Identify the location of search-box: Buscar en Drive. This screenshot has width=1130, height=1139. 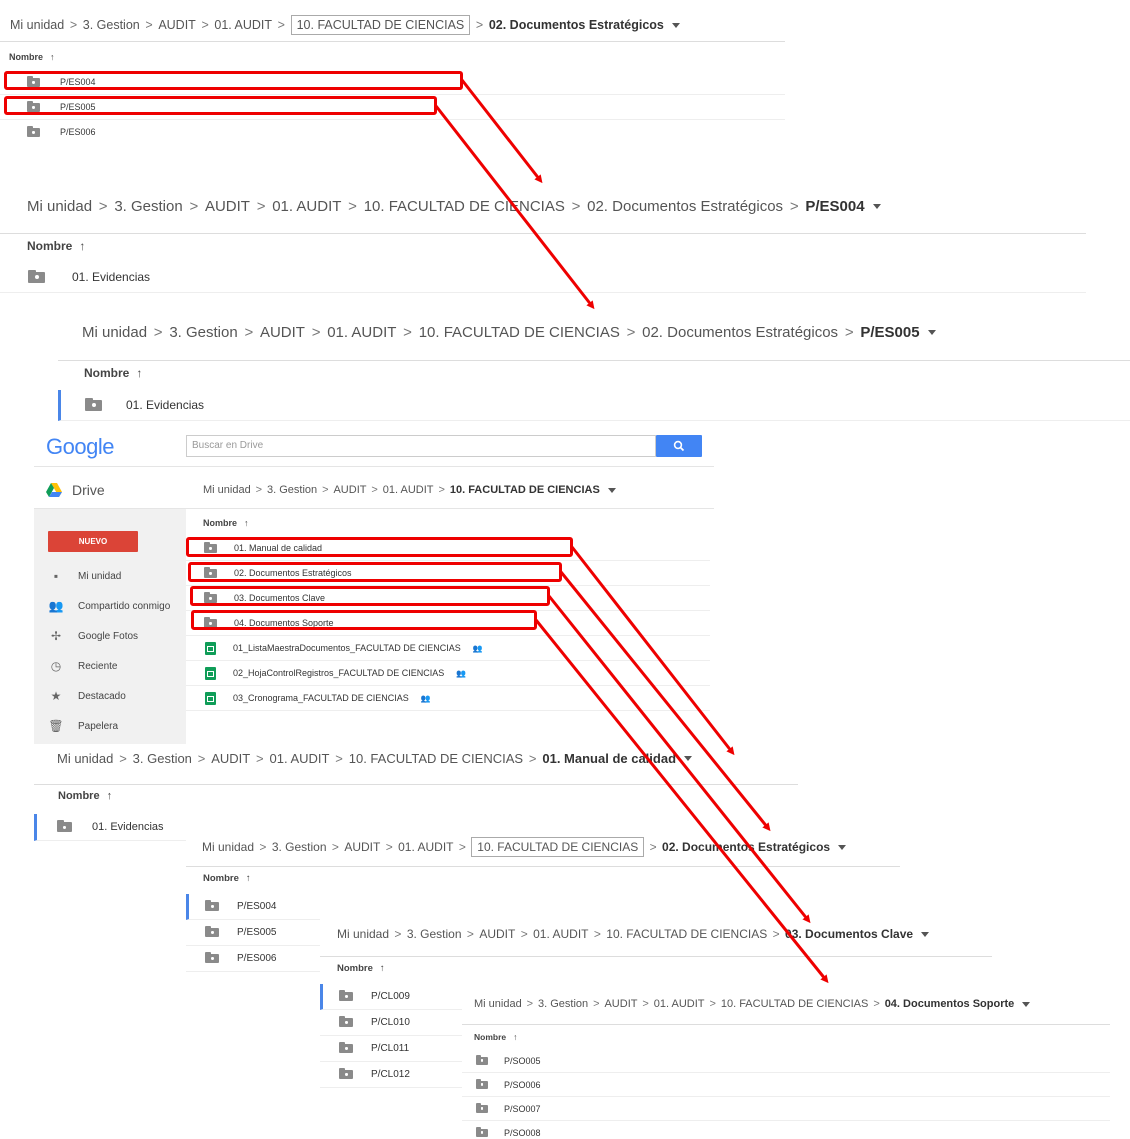
(421, 446).